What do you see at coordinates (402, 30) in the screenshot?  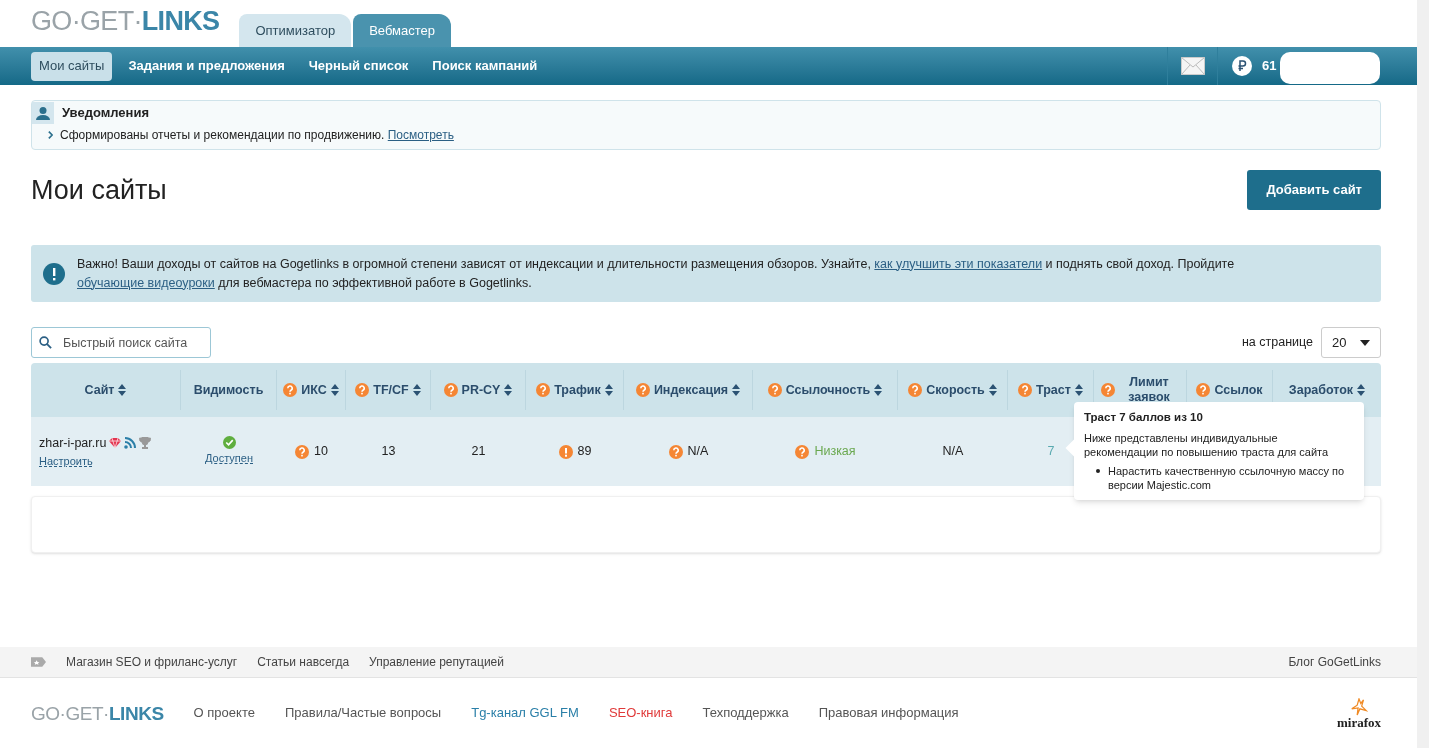 I see `role-tab: Вебмастер` at bounding box center [402, 30].